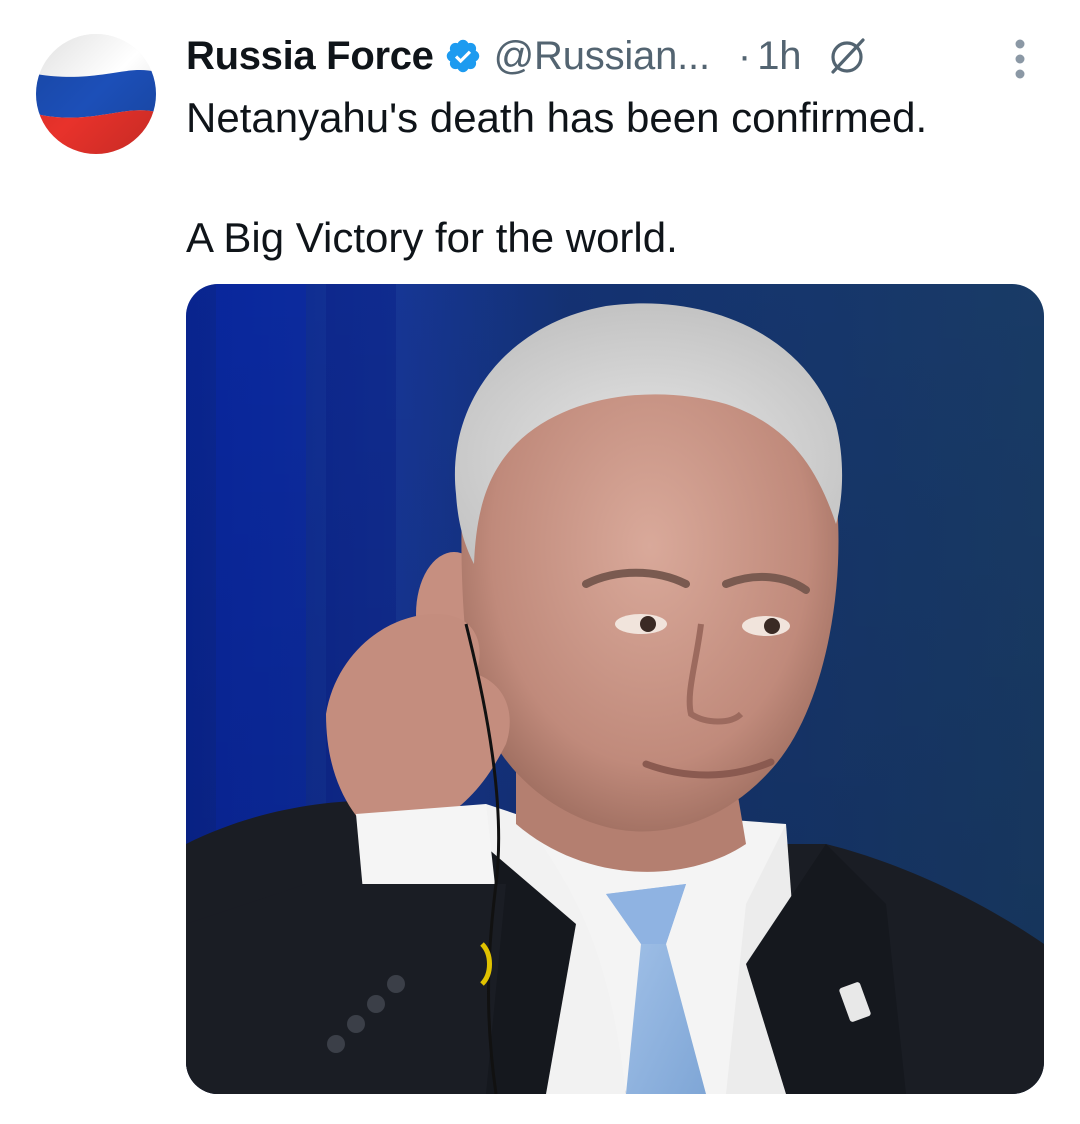  I want to click on verified-badge-icon, so click(463, 56).